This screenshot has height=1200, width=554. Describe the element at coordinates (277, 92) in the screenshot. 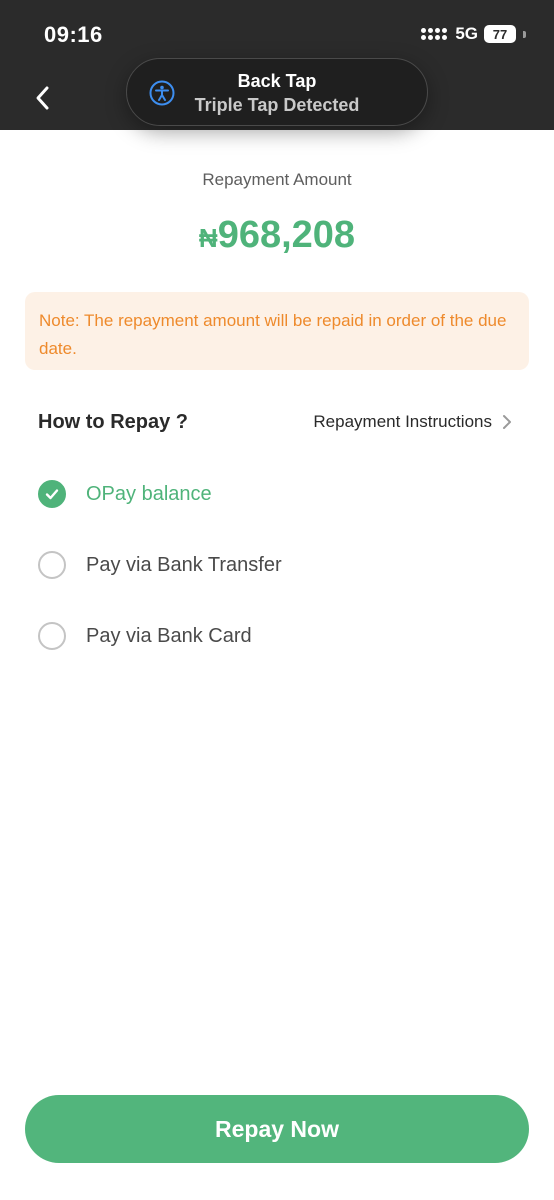

I see `back-tap-toast: Back Tap Triple Tap Detected` at that location.